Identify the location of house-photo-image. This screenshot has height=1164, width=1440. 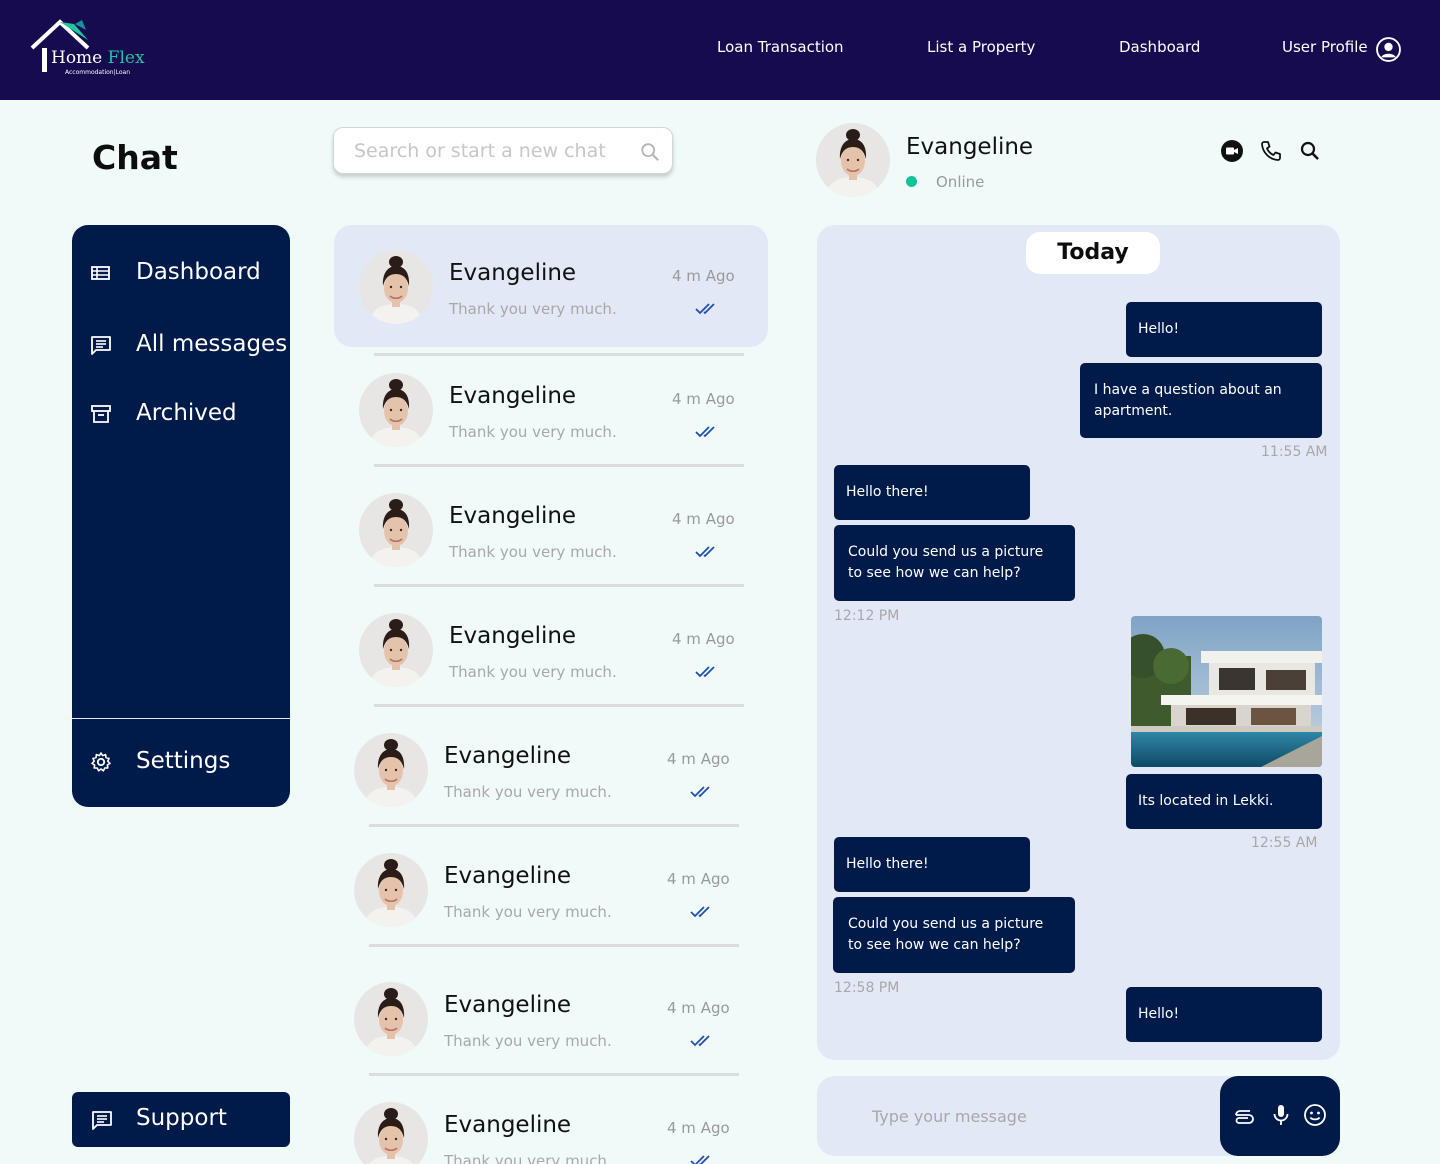
(1226, 691).